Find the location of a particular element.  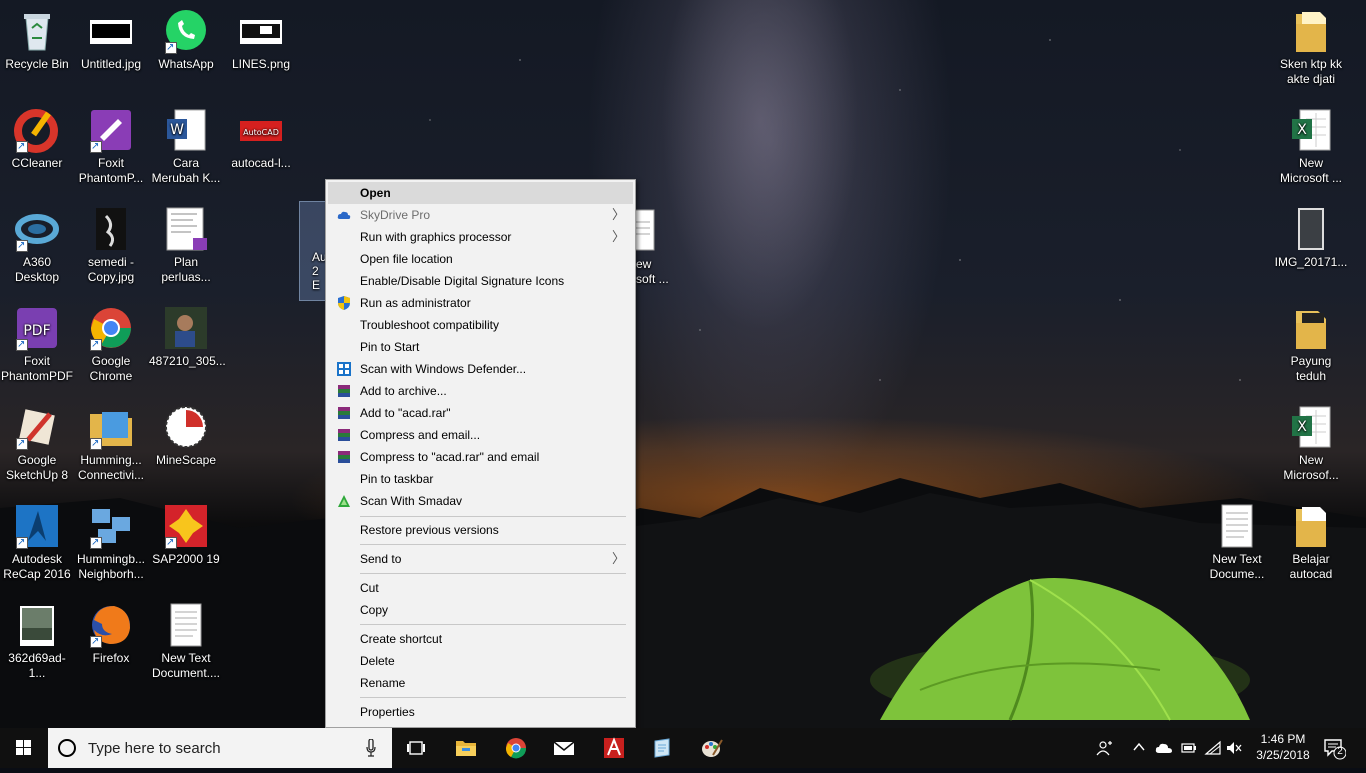

folder-icon is located at coordinates (111, 427).